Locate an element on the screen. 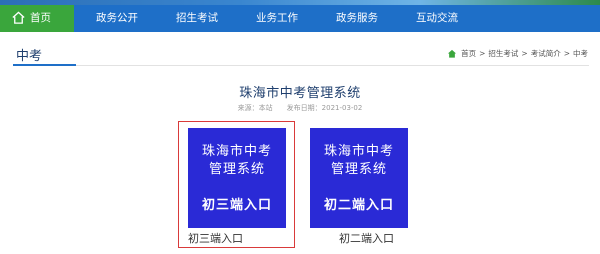 The image size is (600, 254). card-entry-label: 初三端入口 is located at coordinates (236, 205).